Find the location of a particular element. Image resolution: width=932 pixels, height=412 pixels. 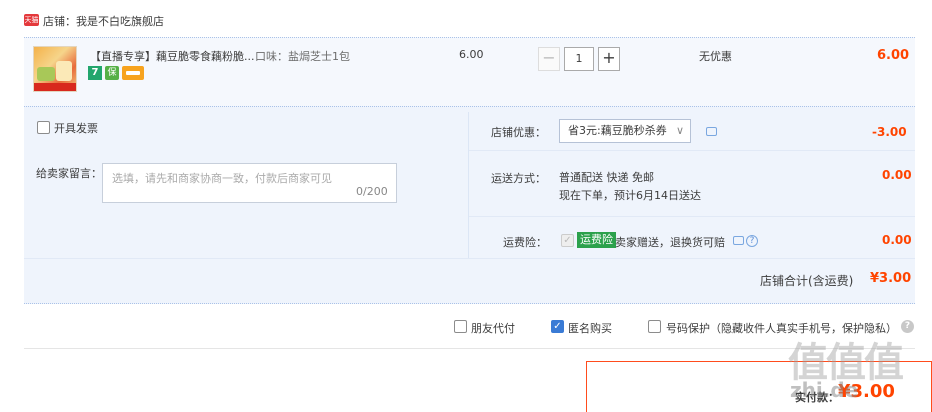

chevron-down-icon: ∨ is located at coordinates (679, 130).